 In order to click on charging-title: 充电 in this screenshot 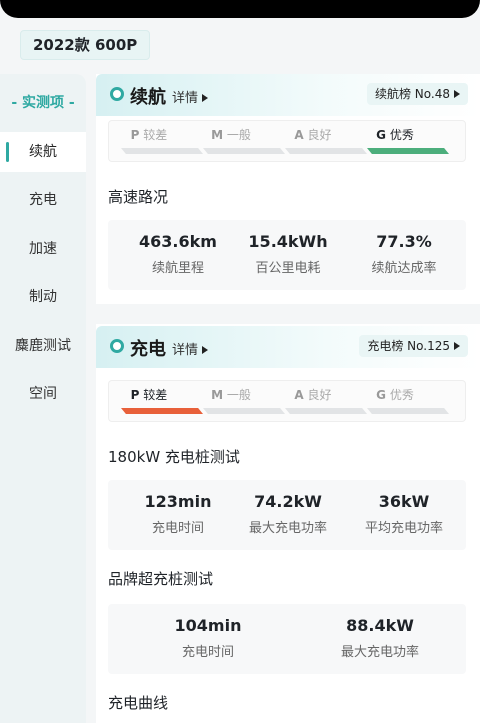, I will do `click(148, 349)`.